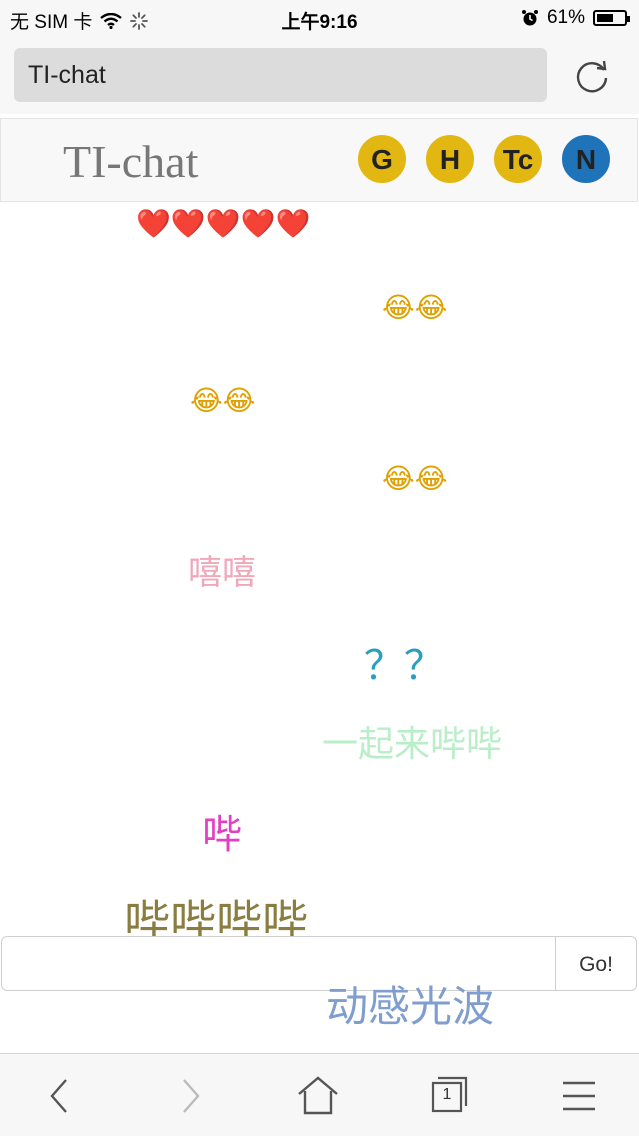 Image resolution: width=639 pixels, height=1136 pixels. Describe the element at coordinates (60, 1096) in the screenshot. I see `back-icon` at that location.